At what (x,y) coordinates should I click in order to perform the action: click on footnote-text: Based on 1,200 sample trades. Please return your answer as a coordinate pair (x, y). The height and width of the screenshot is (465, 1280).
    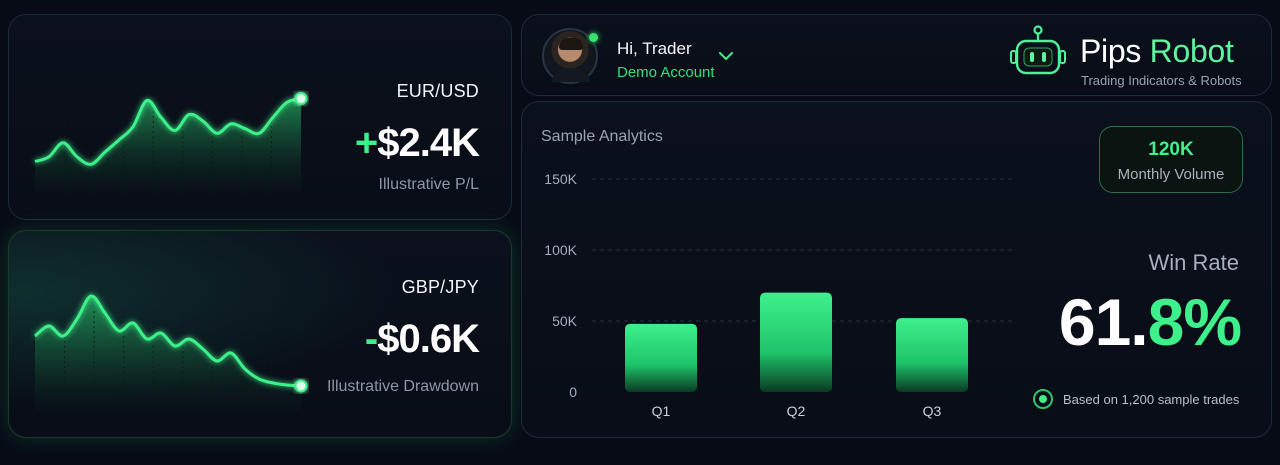
    Looking at the image, I should click on (1151, 399).